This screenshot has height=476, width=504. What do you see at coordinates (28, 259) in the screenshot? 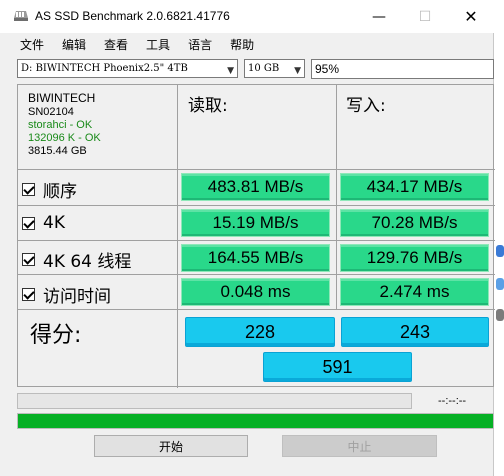
I see `4k-64-thread-checkbox` at bounding box center [28, 259].